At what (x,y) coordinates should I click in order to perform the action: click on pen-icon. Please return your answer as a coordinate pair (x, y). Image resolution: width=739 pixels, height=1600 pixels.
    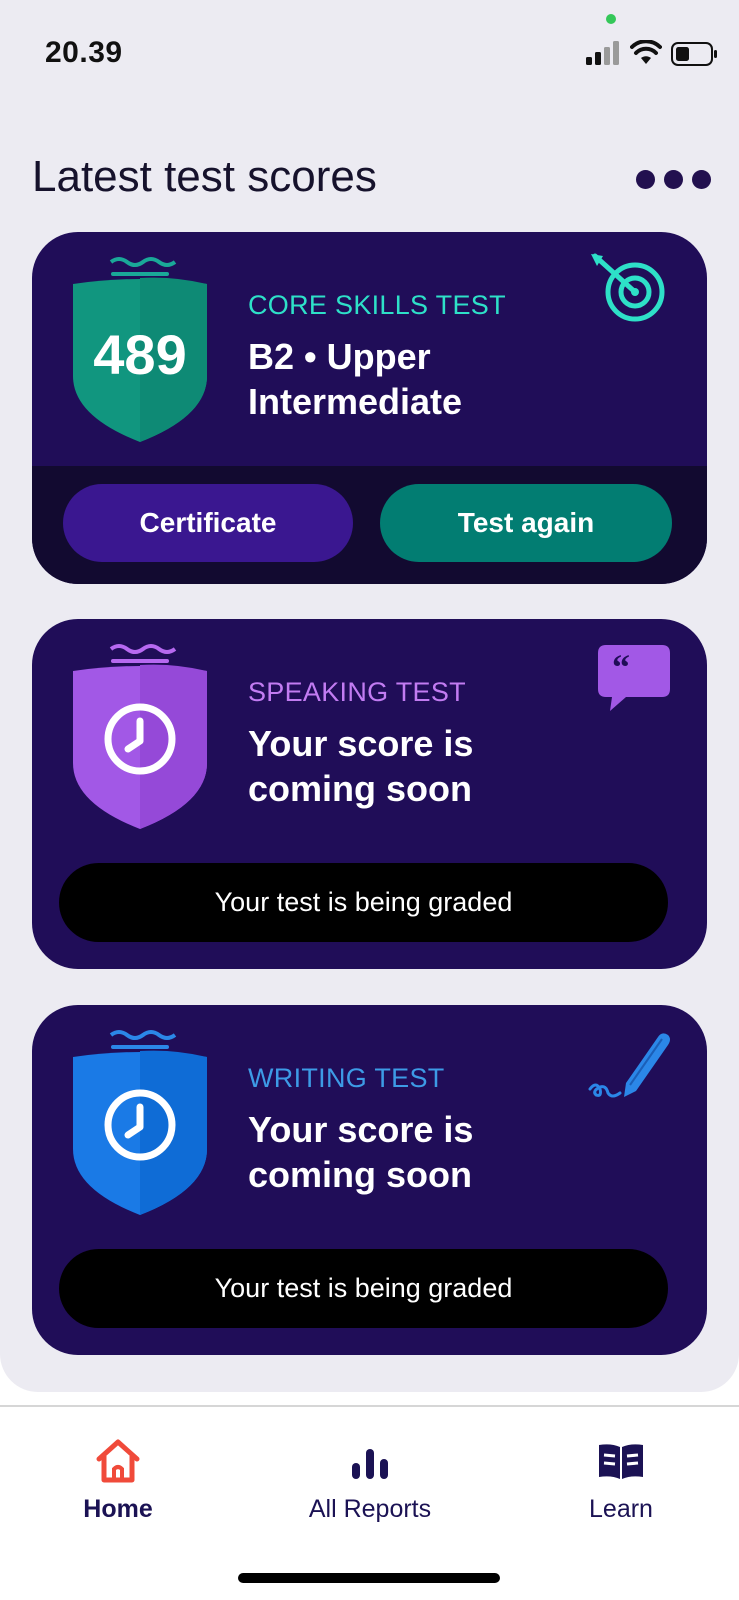
    Looking at the image, I should click on (629, 1065).